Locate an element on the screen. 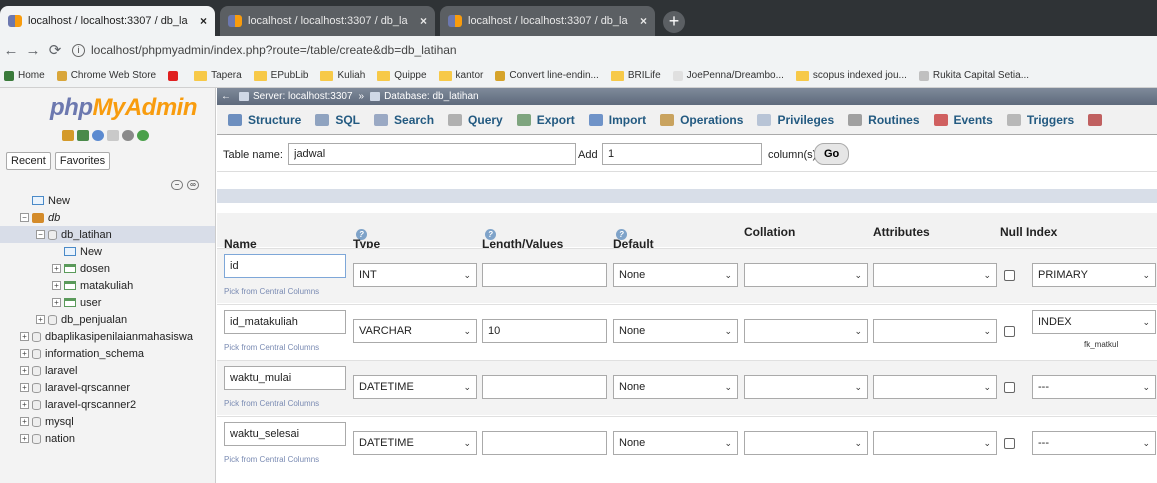 Image resolution: width=1157 pixels, height=483 pixels. tab-triggers: Triggers is located at coordinates (1040, 120).